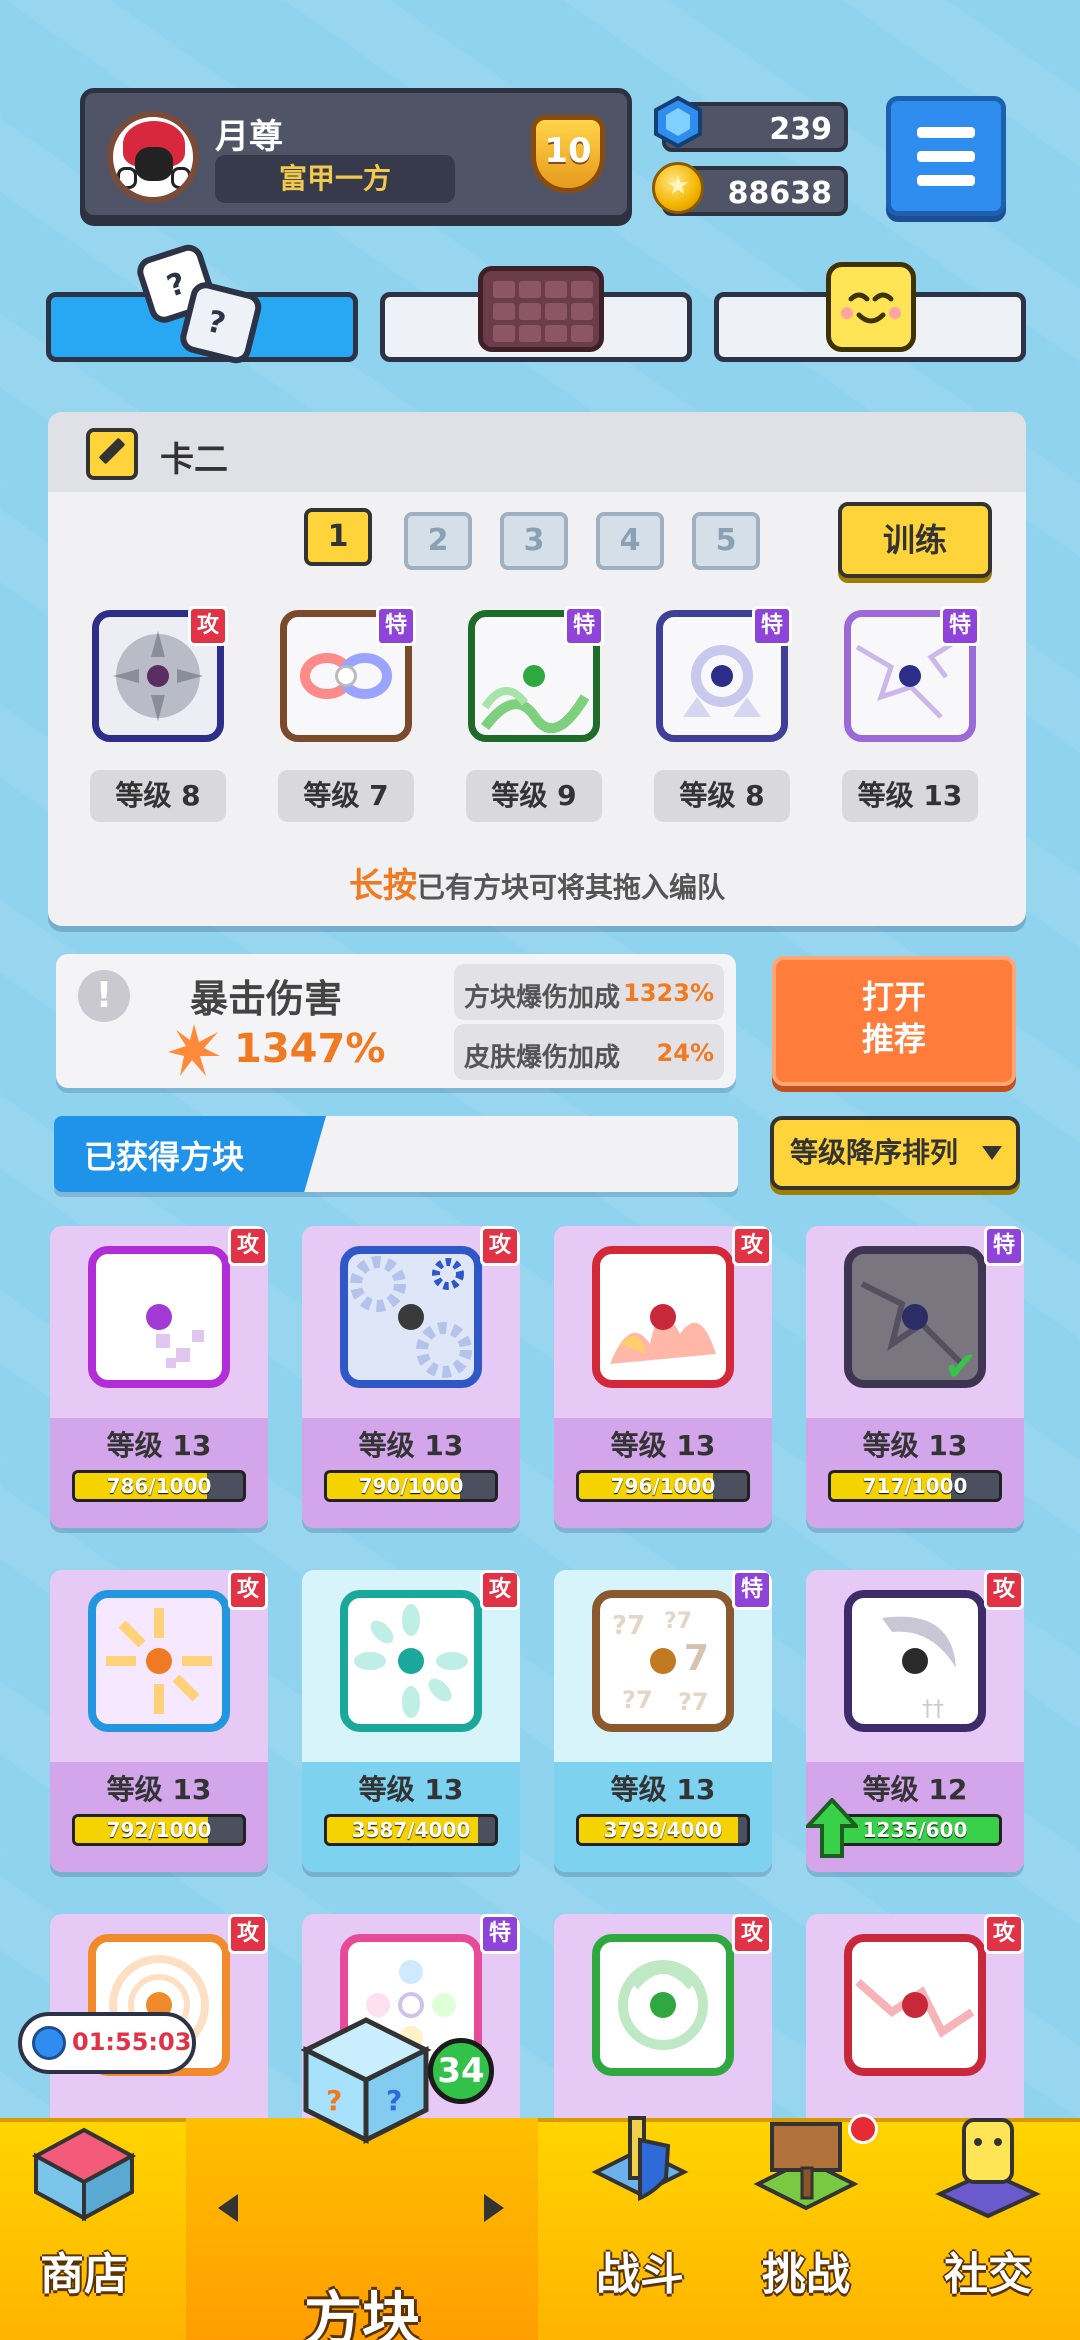 The image size is (1080, 2340). What do you see at coordinates (832, 1828) in the screenshot?
I see `upgrade-arrow-icon` at bounding box center [832, 1828].